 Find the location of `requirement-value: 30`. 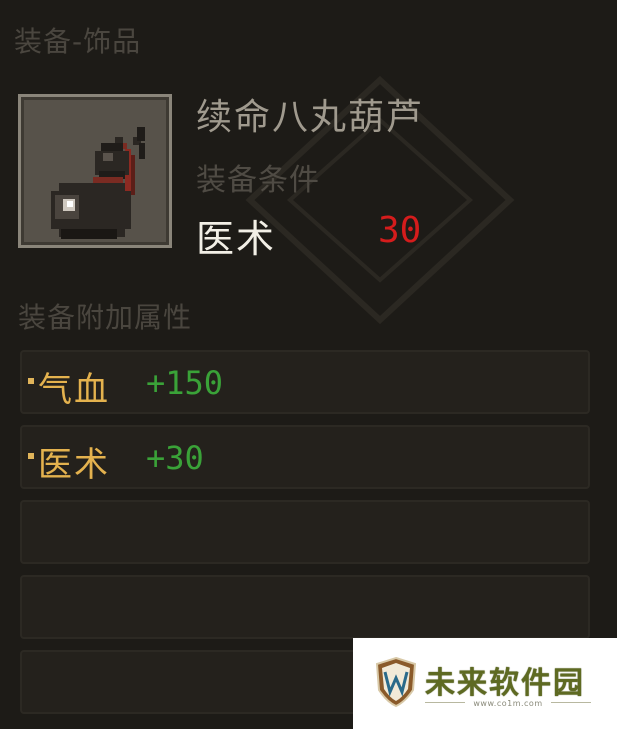

requirement-value: 30 is located at coordinates (400, 230).